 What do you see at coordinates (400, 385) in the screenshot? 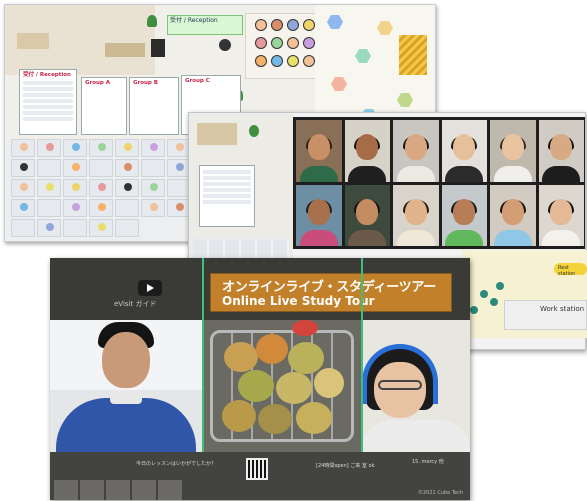
I see `glasses` at bounding box center [400, 385].